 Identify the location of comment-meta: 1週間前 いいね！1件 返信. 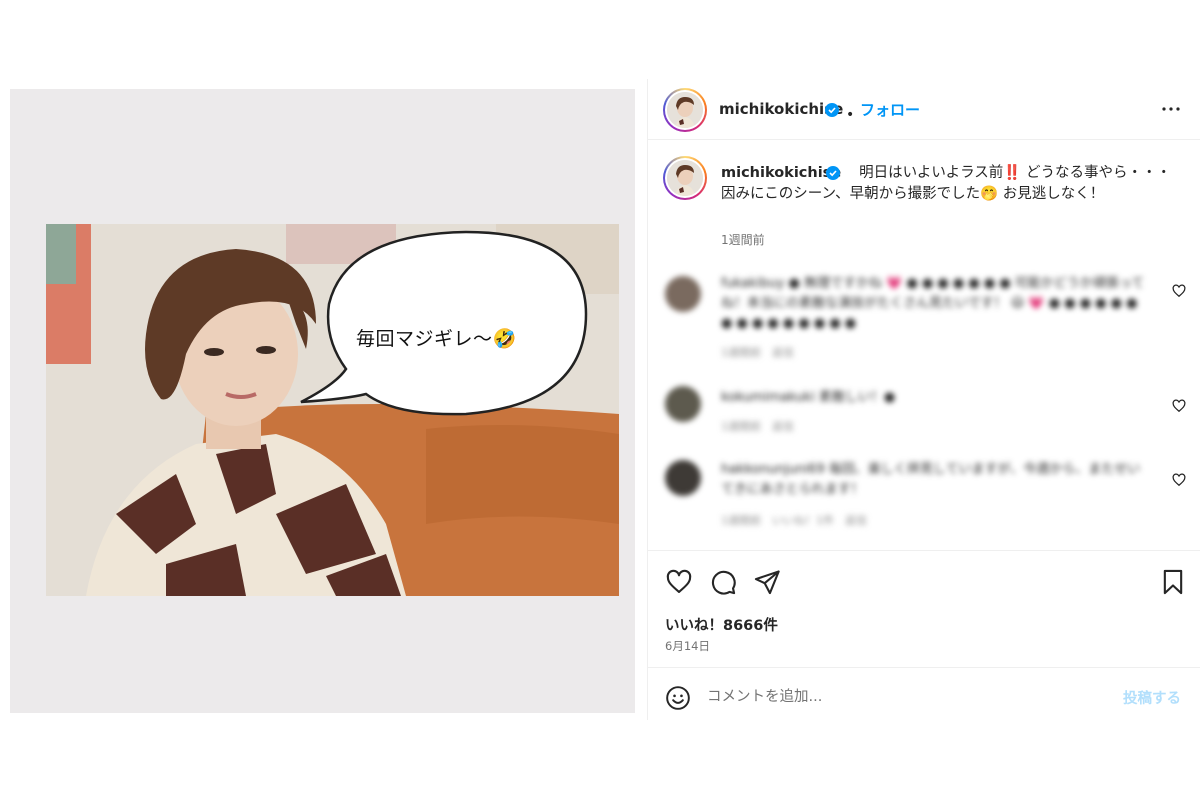
(794, 520).